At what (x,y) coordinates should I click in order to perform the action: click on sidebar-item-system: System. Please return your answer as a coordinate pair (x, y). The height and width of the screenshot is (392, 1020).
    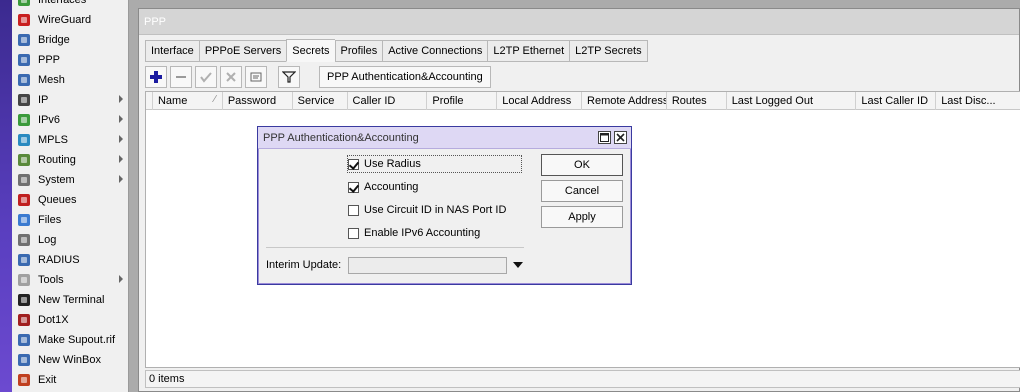
    Looking at the image, I should click on (70, 180).